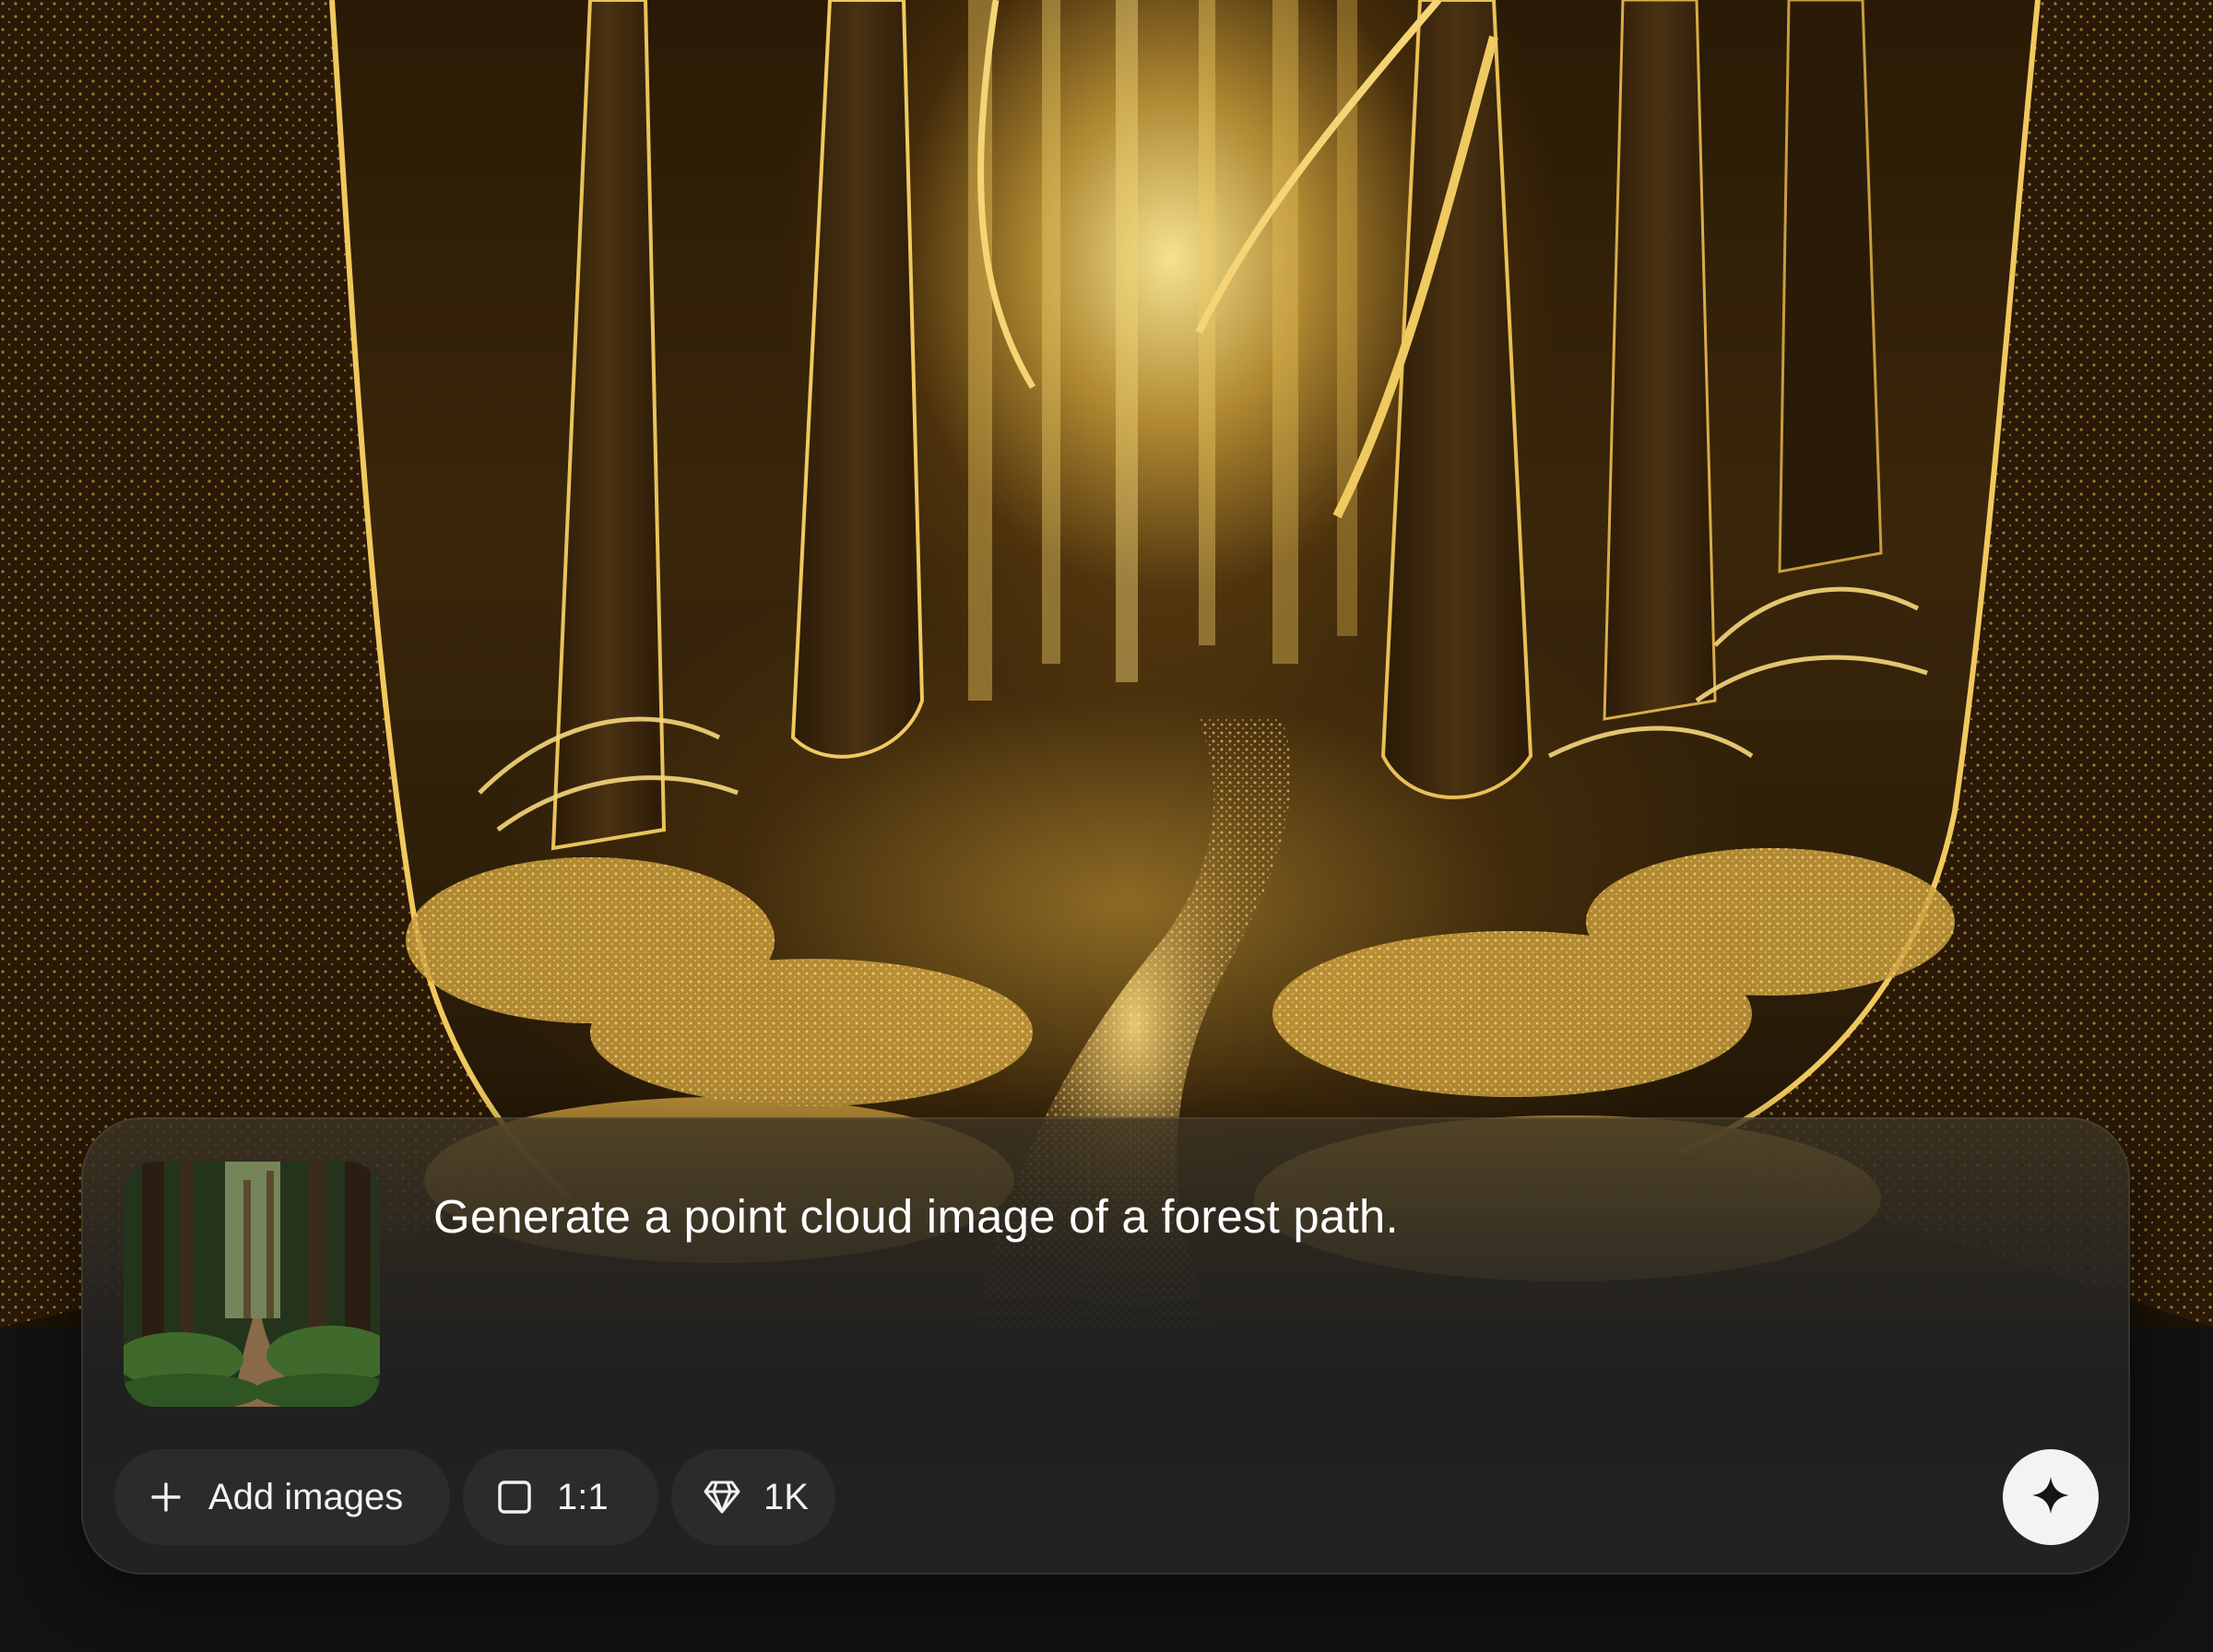 Image resolution: width=2213 pixels, height=1652 pixels. I want to click on add-images-button: Add images, so click(282, 1497).